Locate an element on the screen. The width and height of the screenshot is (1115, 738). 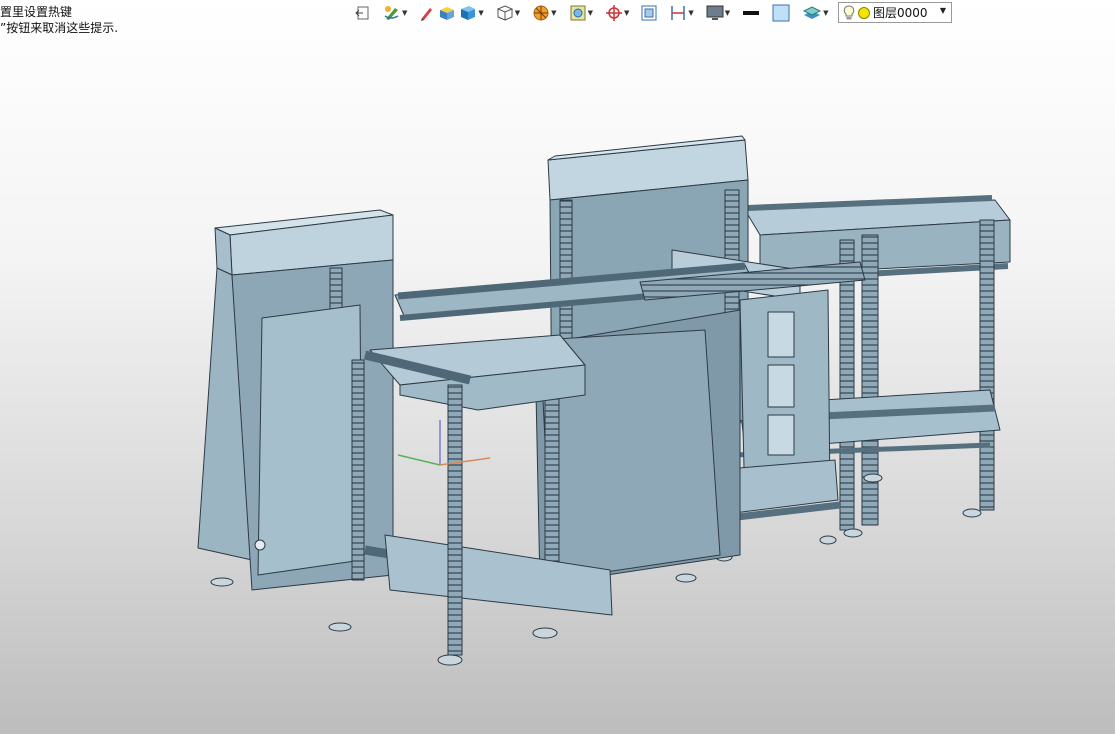
fill-color-button is located at coordinates (781, 13).